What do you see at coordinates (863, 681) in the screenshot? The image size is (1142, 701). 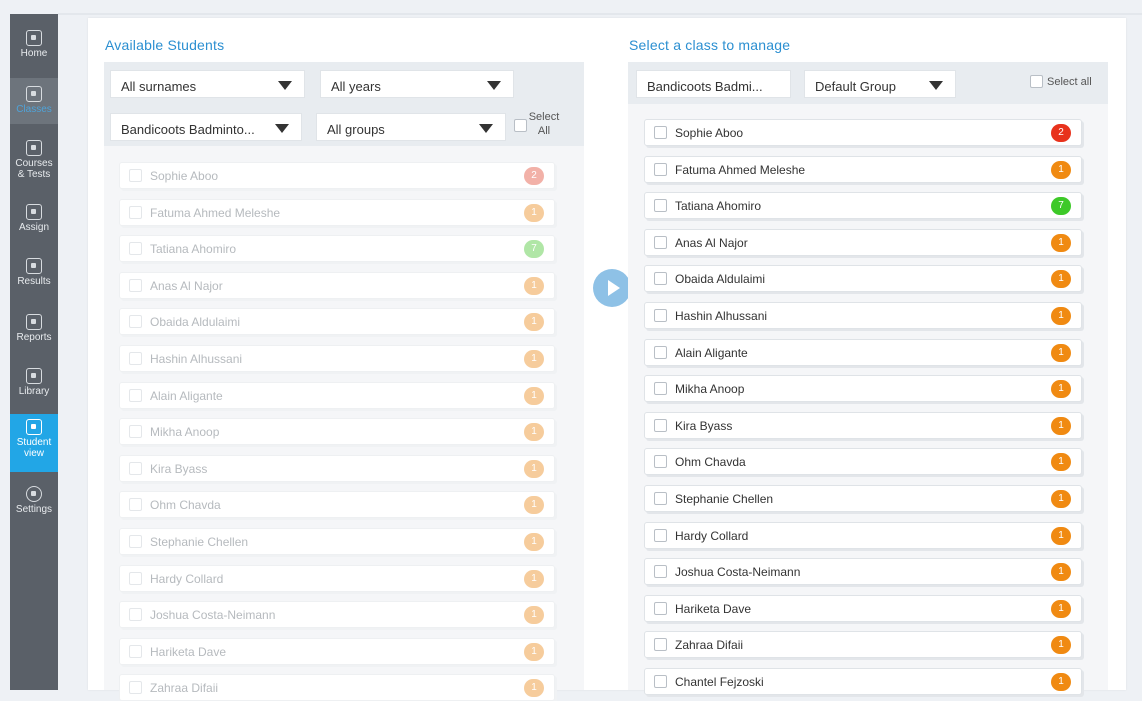 I see `student-row: Chantel Fejzoski 1` at bounding box center [863, 681].